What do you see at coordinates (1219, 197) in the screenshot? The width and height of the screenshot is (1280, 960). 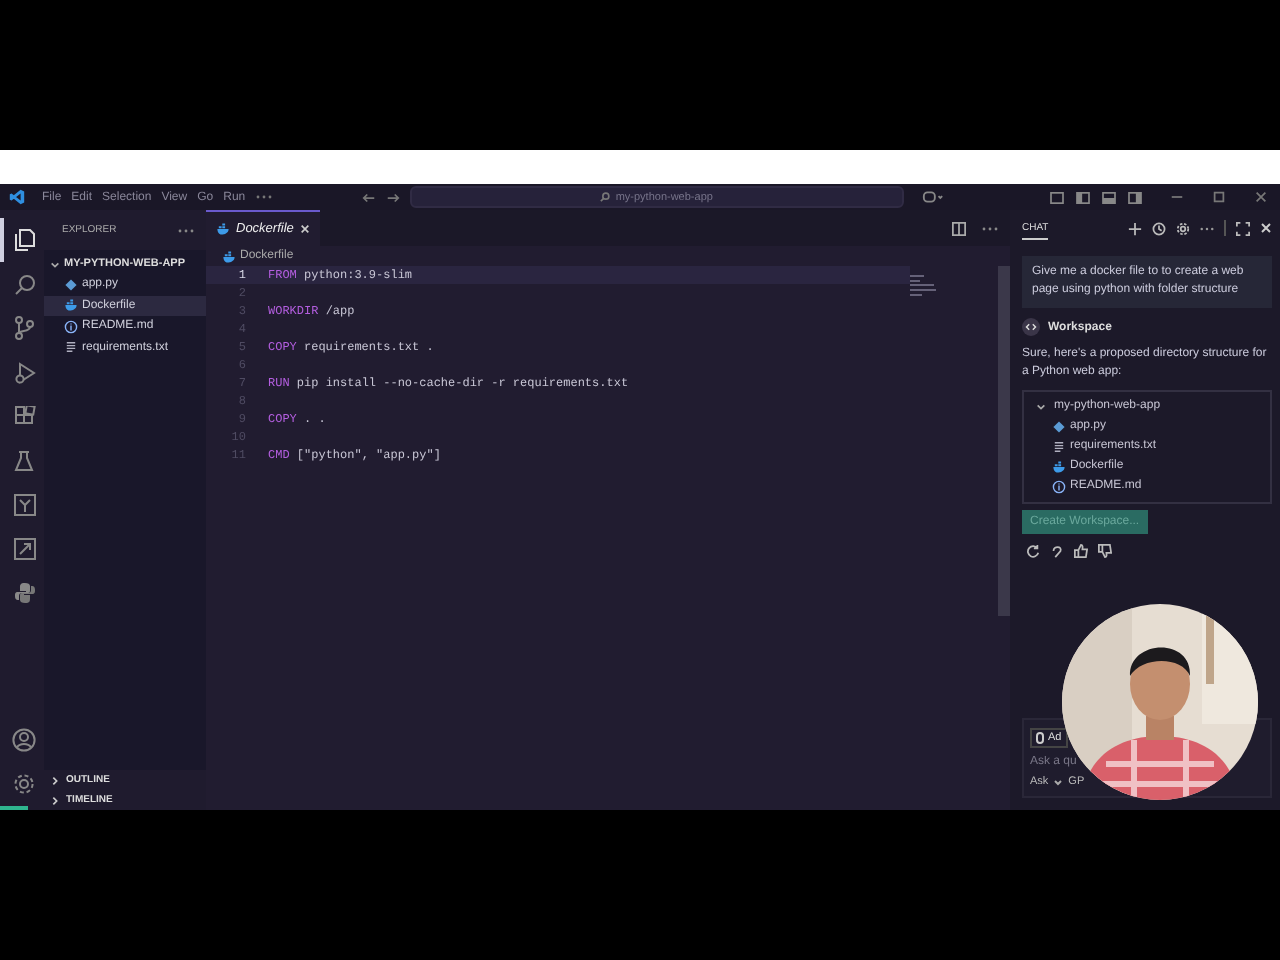 I see `maximize-icon` at bounding box center [1219, 197].